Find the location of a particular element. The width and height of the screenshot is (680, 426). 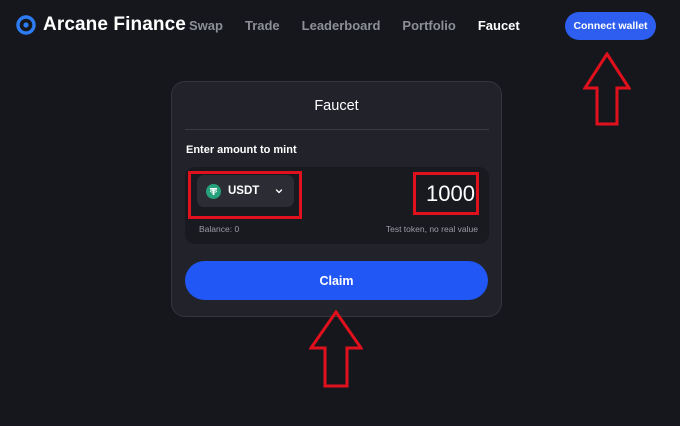

token-highlight-box is located at coordinates (245, 195).